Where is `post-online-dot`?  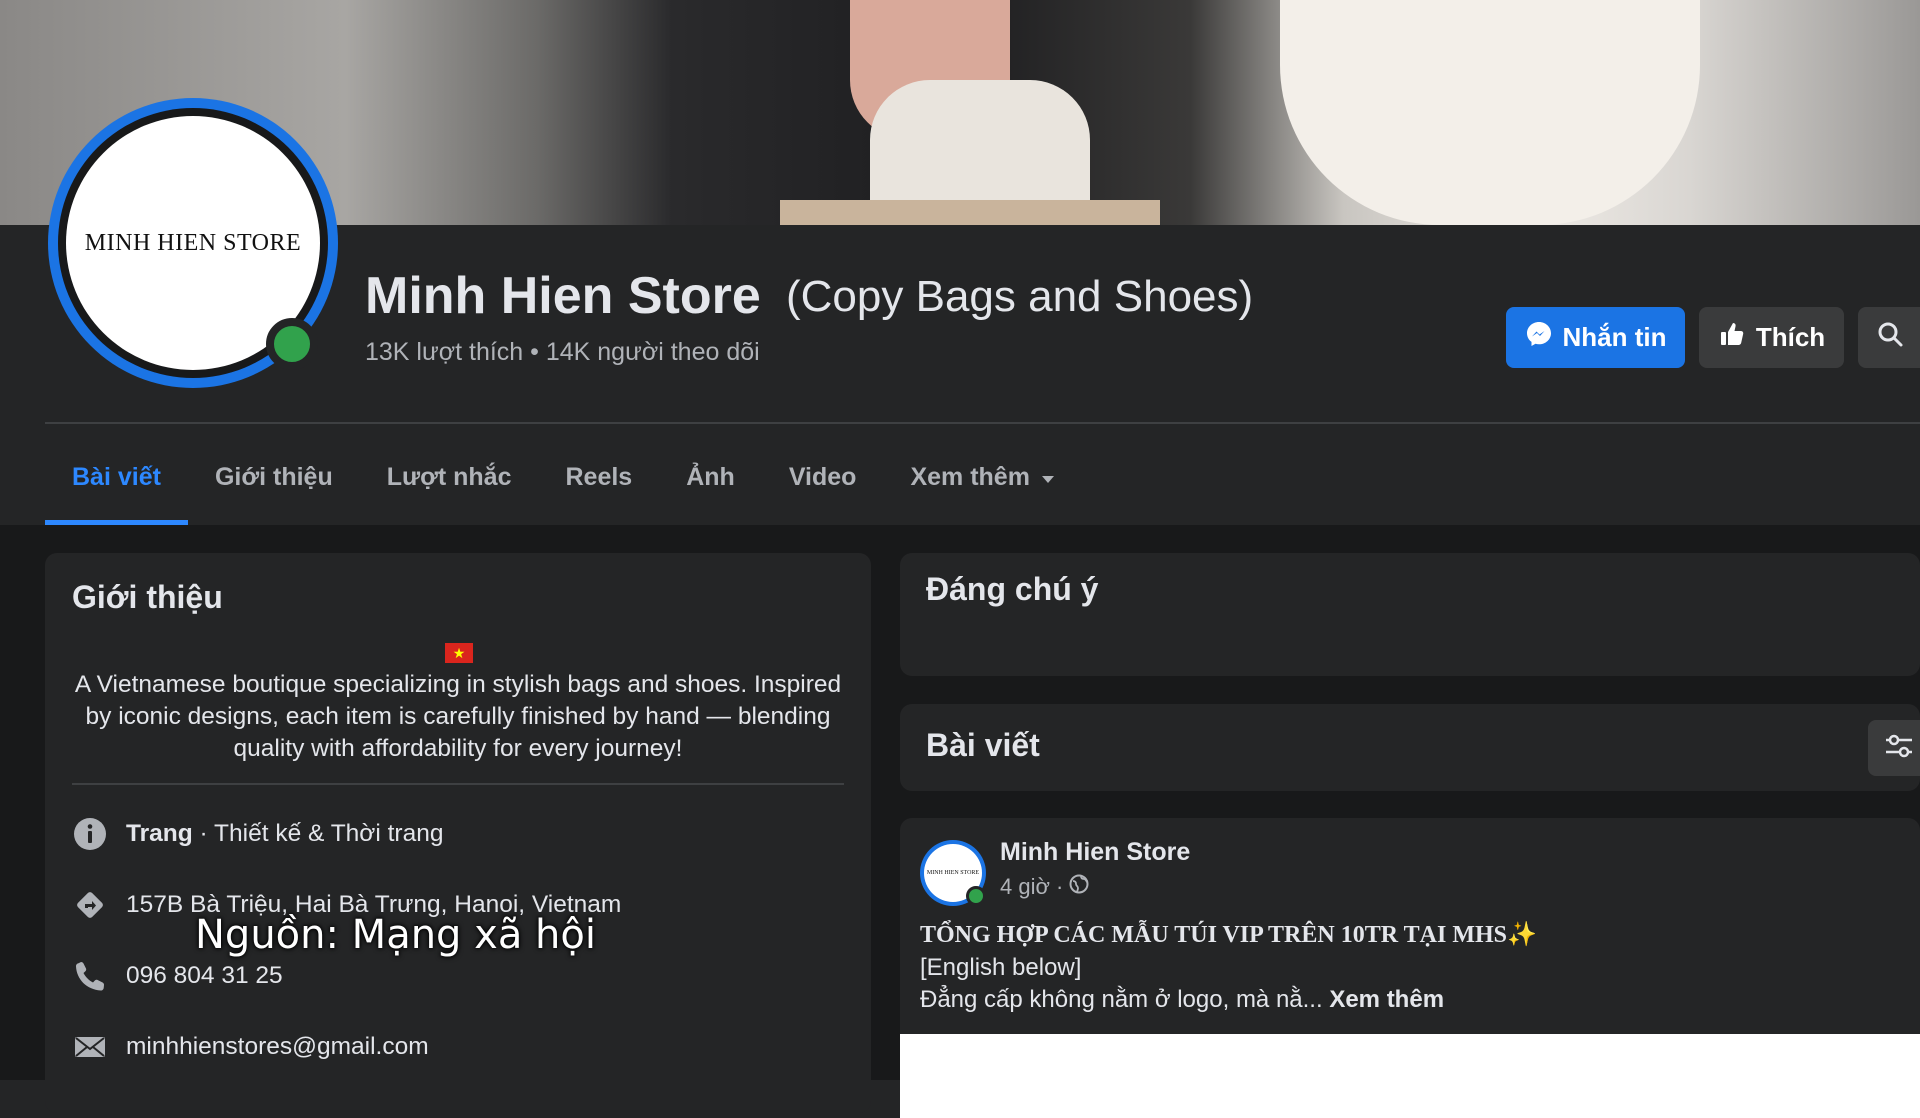
post-online-dot is located at coordinates (976, 896).